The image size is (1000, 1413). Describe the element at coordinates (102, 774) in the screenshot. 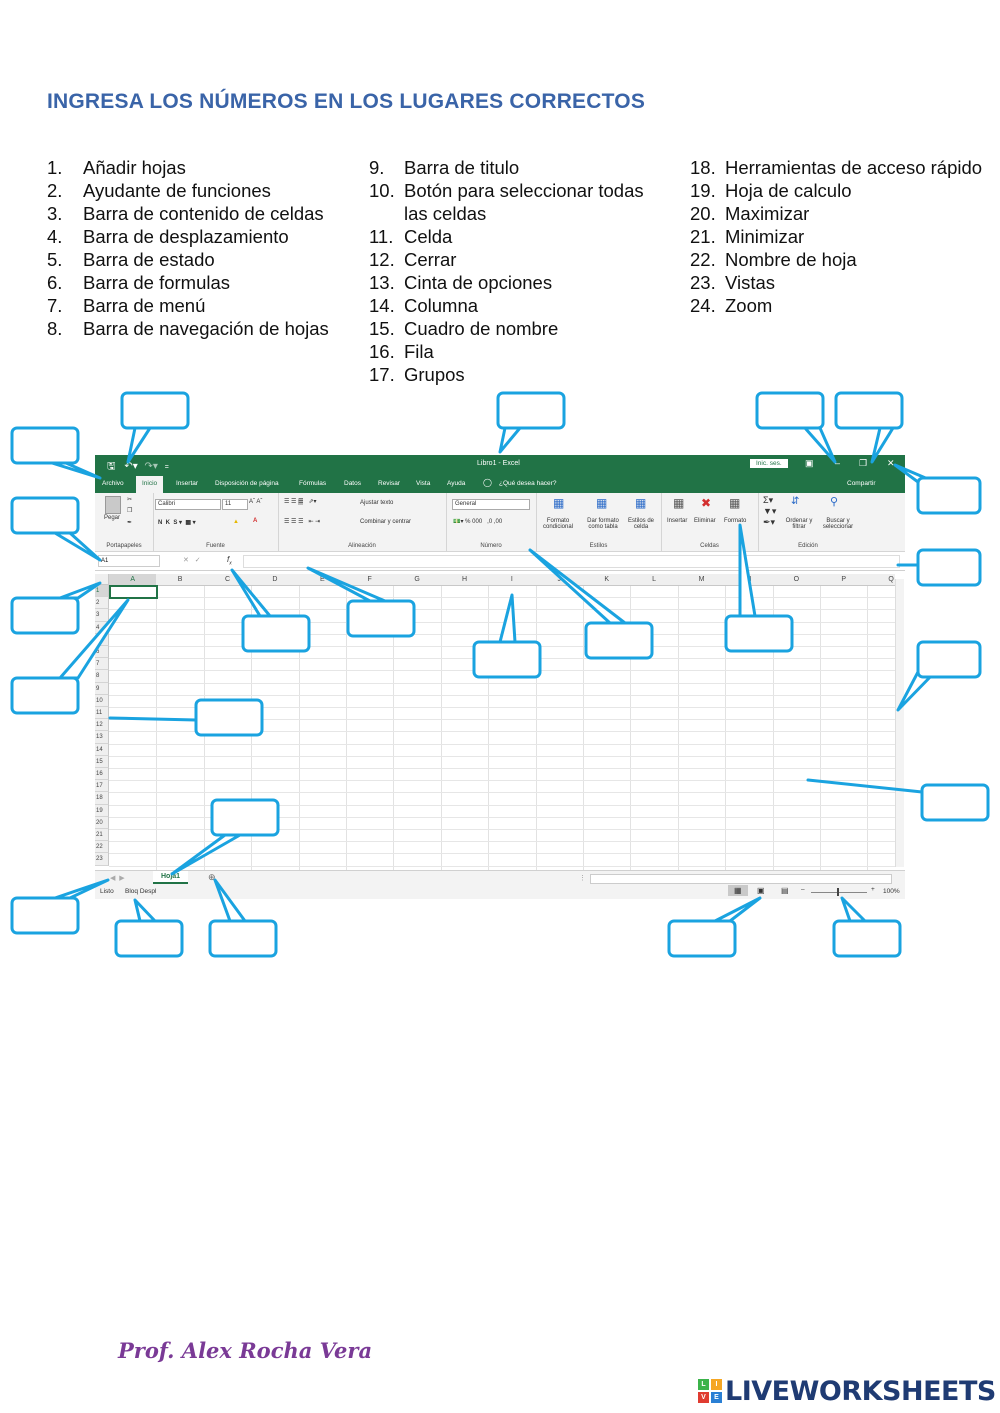

I see `row-header: 16` at that location.